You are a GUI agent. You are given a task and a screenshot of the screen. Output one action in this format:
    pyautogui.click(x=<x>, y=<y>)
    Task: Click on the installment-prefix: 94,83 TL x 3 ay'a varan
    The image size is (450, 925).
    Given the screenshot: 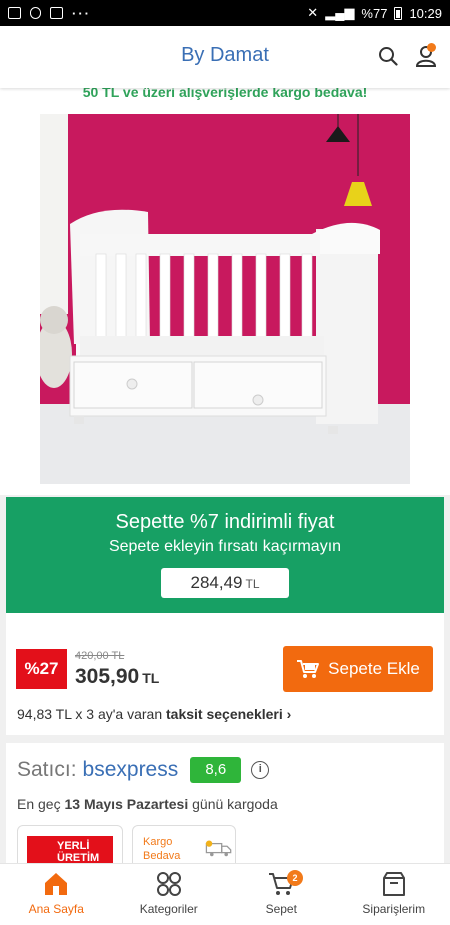 What is the action you would take?
    pyautogui.click(x=91, y=714)
    